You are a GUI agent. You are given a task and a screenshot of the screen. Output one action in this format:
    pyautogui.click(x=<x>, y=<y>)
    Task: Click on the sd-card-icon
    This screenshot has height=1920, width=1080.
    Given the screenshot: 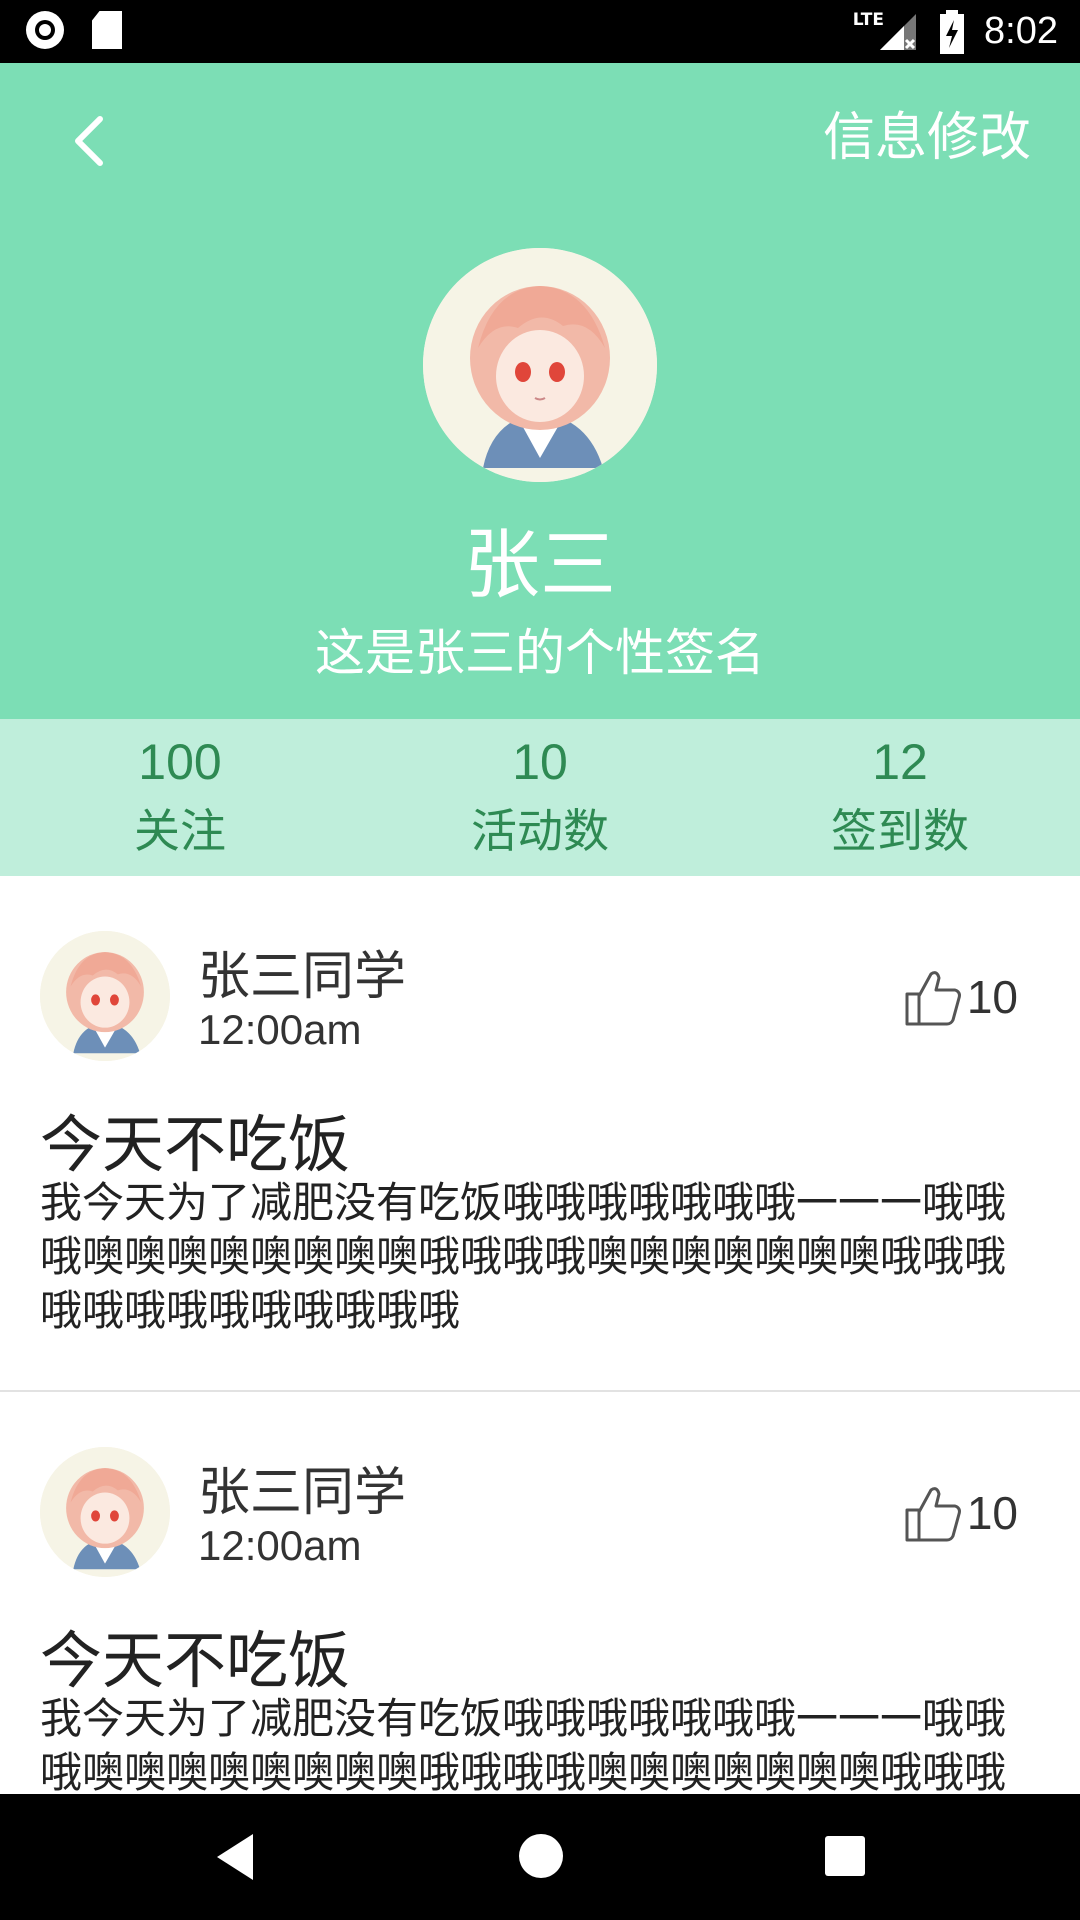 What is the action you would take?
    pyautogui.click(x=107, y=30)
    